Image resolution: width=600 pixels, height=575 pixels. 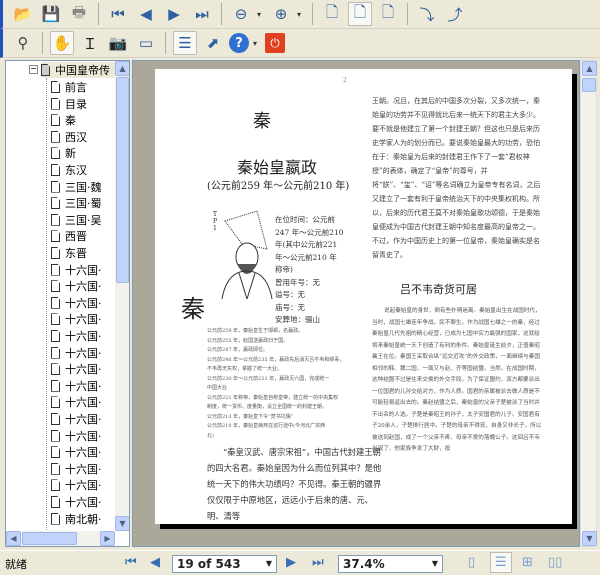 What do you see at coordinates (360, 14) in the screenshot?
I see `fit-page-icon: 🗋` at bounding box center [360, 14].